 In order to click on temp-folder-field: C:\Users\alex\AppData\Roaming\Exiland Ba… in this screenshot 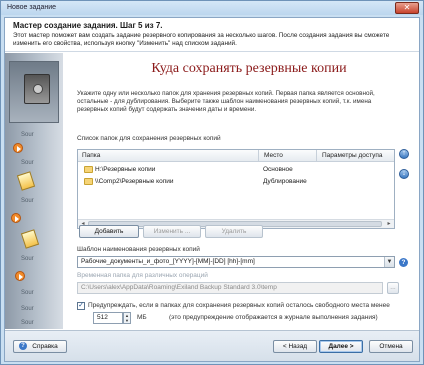, I will do `click(230, 288)`.